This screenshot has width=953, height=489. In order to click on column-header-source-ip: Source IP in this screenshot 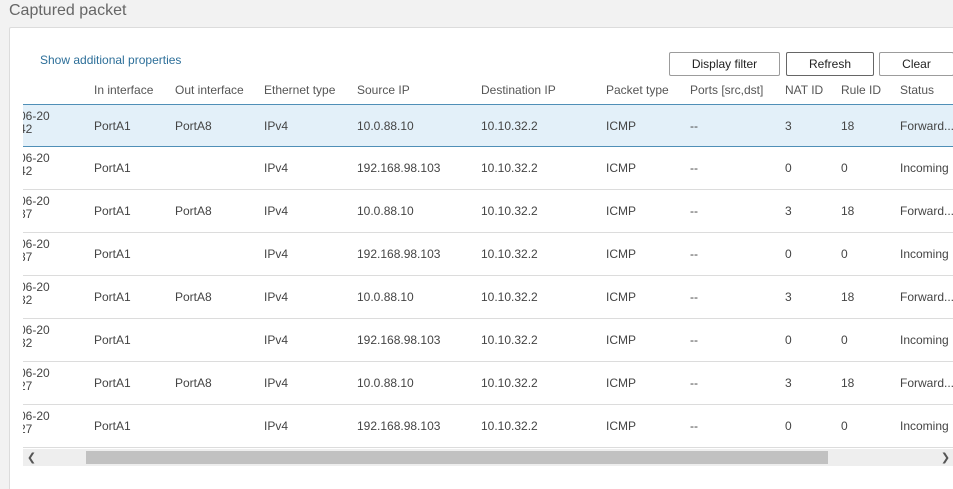, I will do `click(383, 90)`.